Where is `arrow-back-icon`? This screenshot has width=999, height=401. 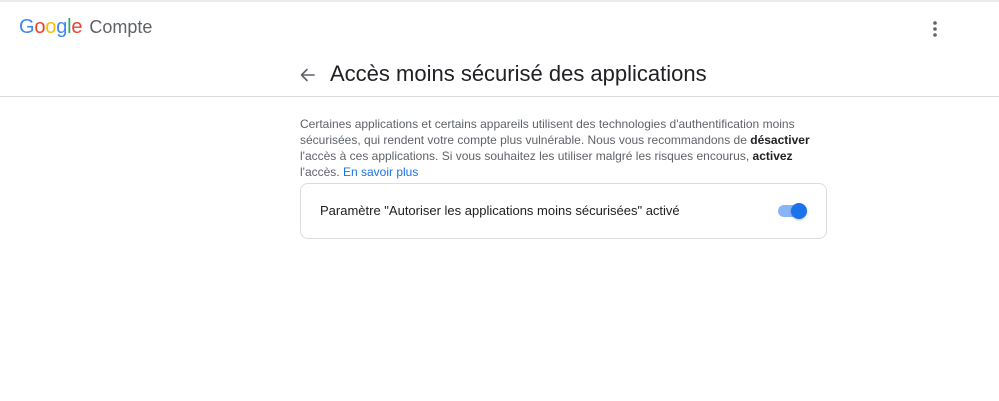
arrow-back-icon is located at coordinates (307, 75).